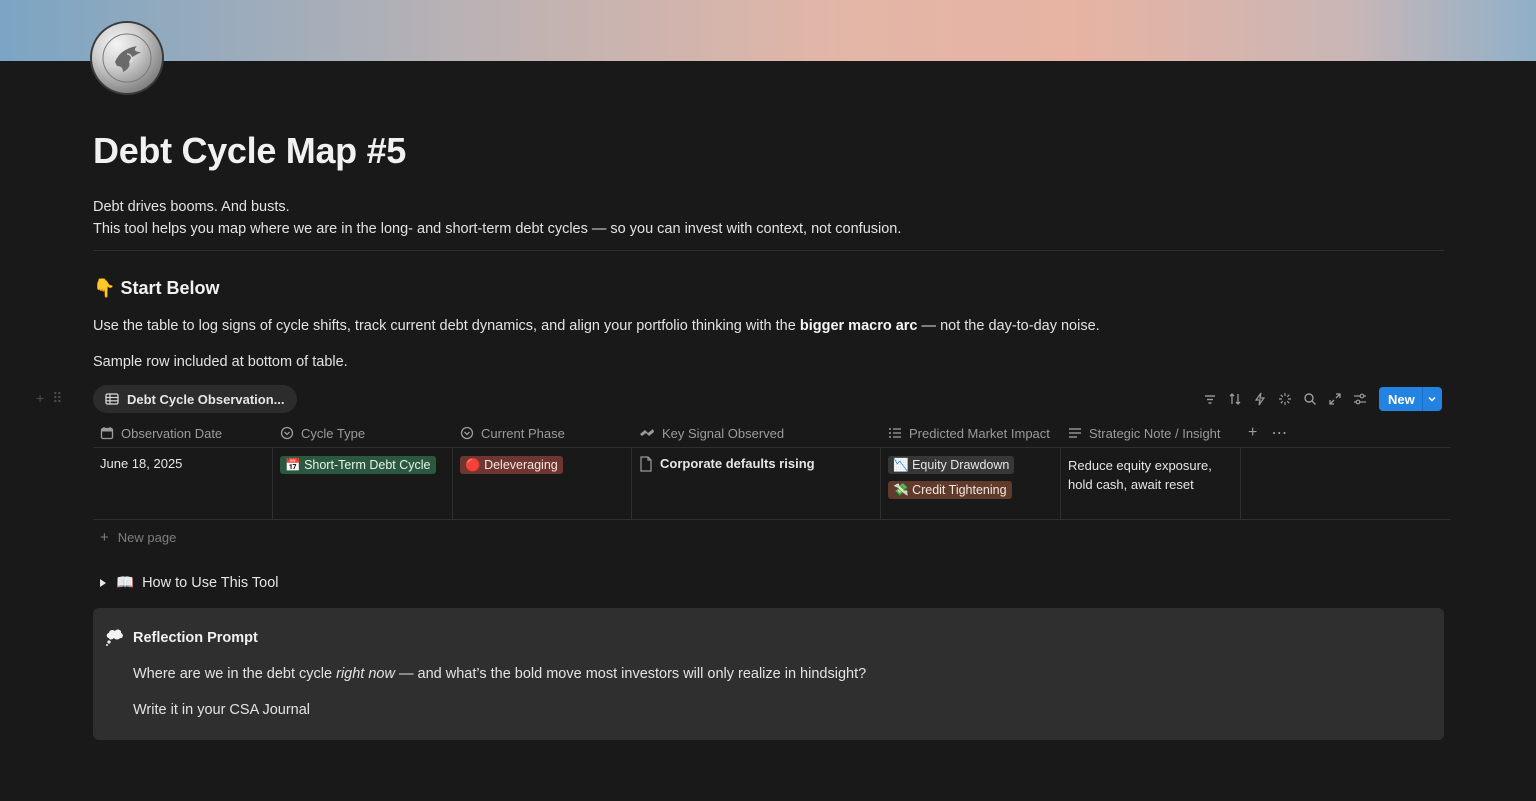  What do you see at coordinates (363, 483) in the screenshot?
I see `cell-cycle-type: 📅 Short-Term Debt Cycle` at bounding box center [363, 483].